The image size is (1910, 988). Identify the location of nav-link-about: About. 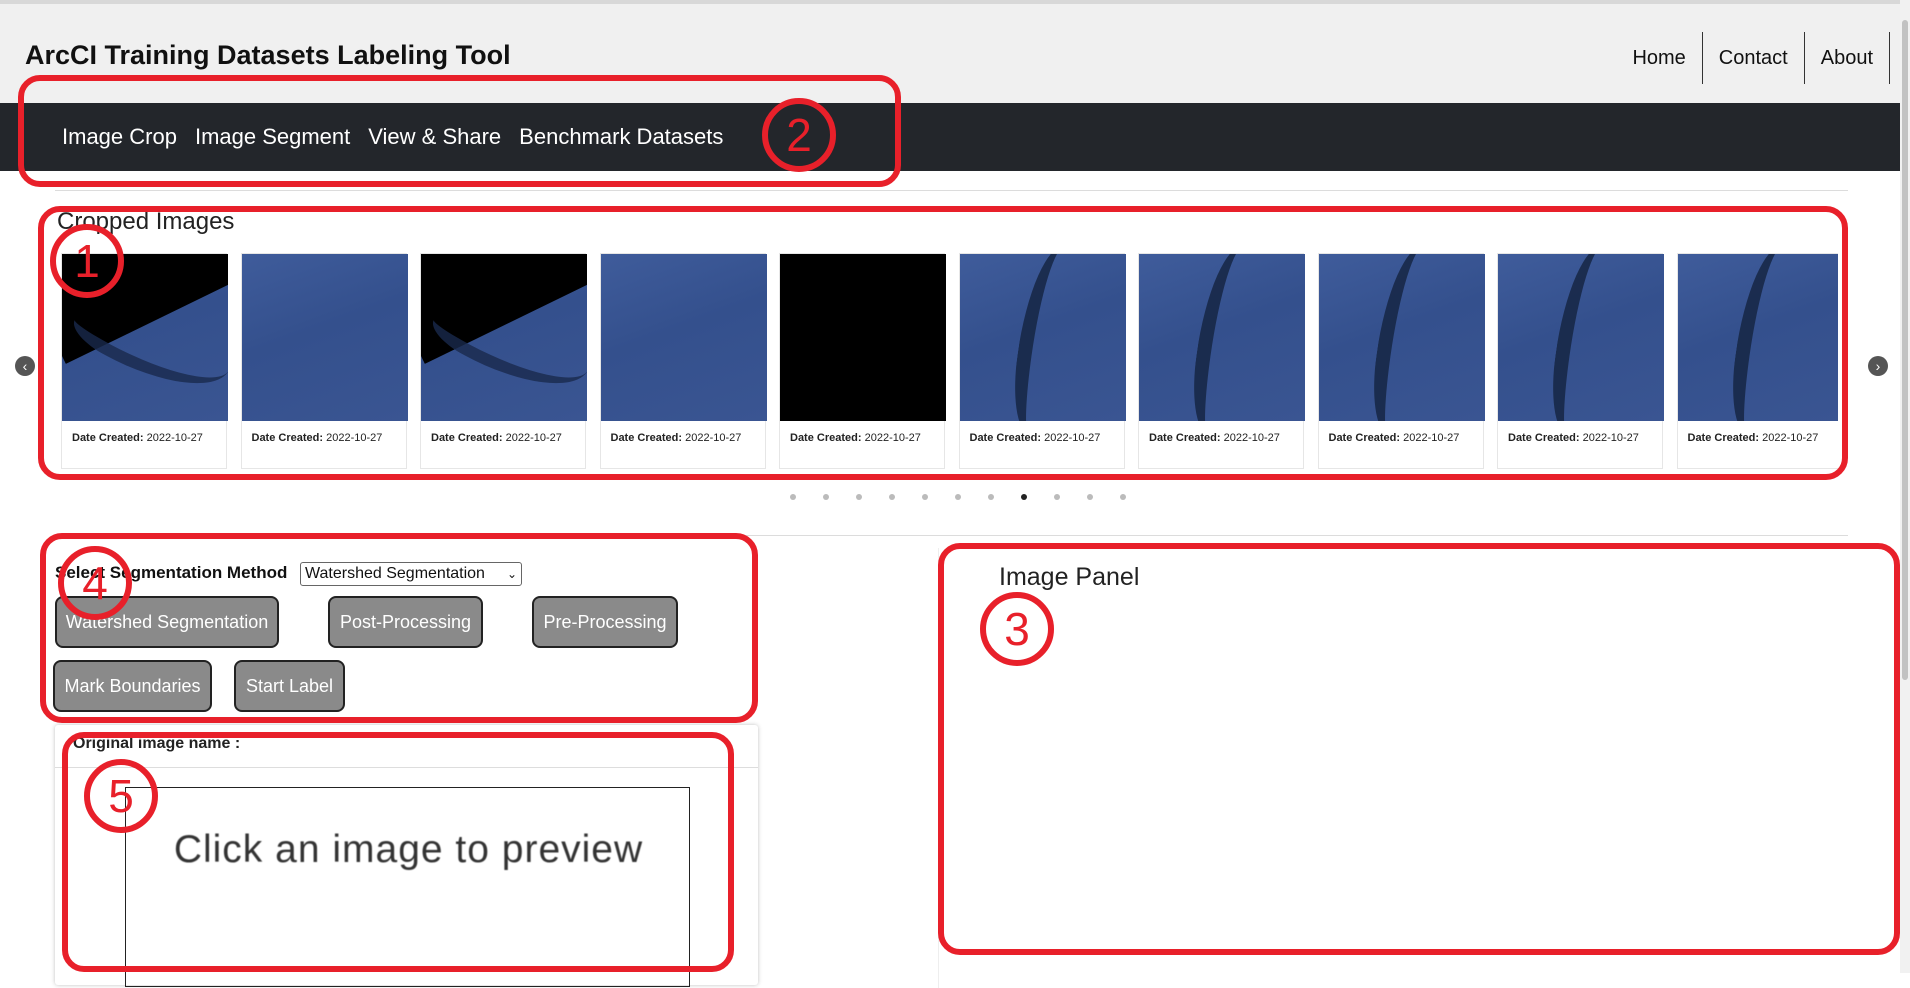
(1847, 58).